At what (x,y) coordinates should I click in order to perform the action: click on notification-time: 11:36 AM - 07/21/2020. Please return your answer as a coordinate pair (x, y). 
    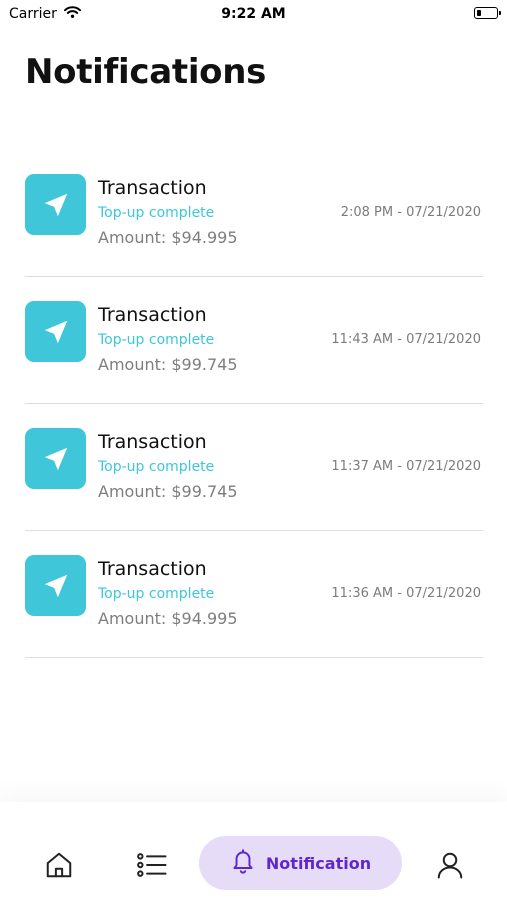
    Looking at the image, I should click on (406, 593).